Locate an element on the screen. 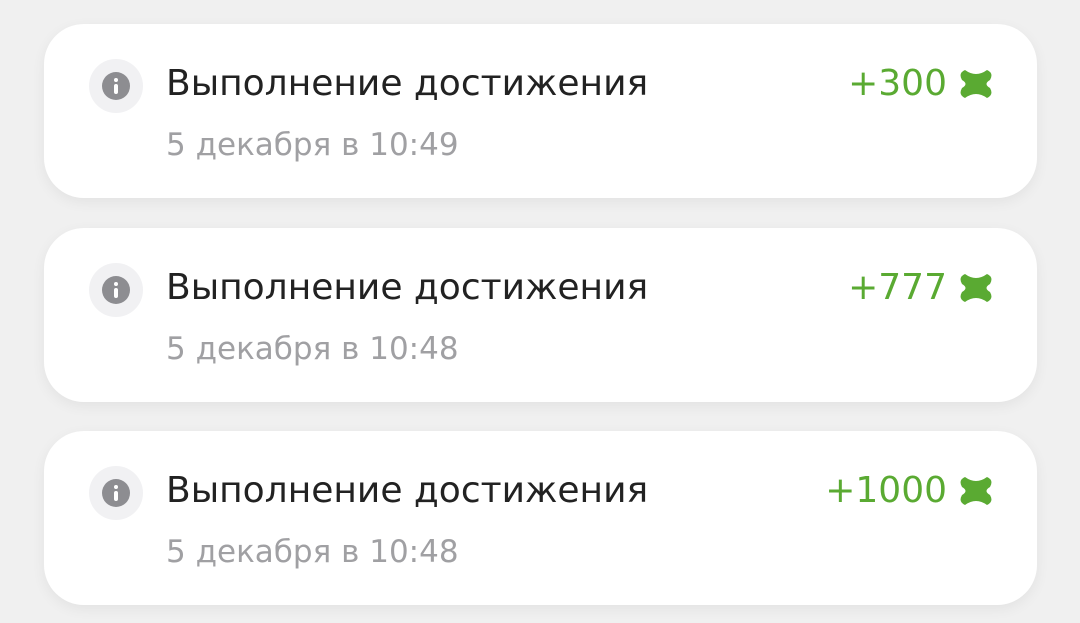 Image resolution: width=1080 pixels, height=623 pixels. transaction-amount: +777 is located at coordinates (897, 287).